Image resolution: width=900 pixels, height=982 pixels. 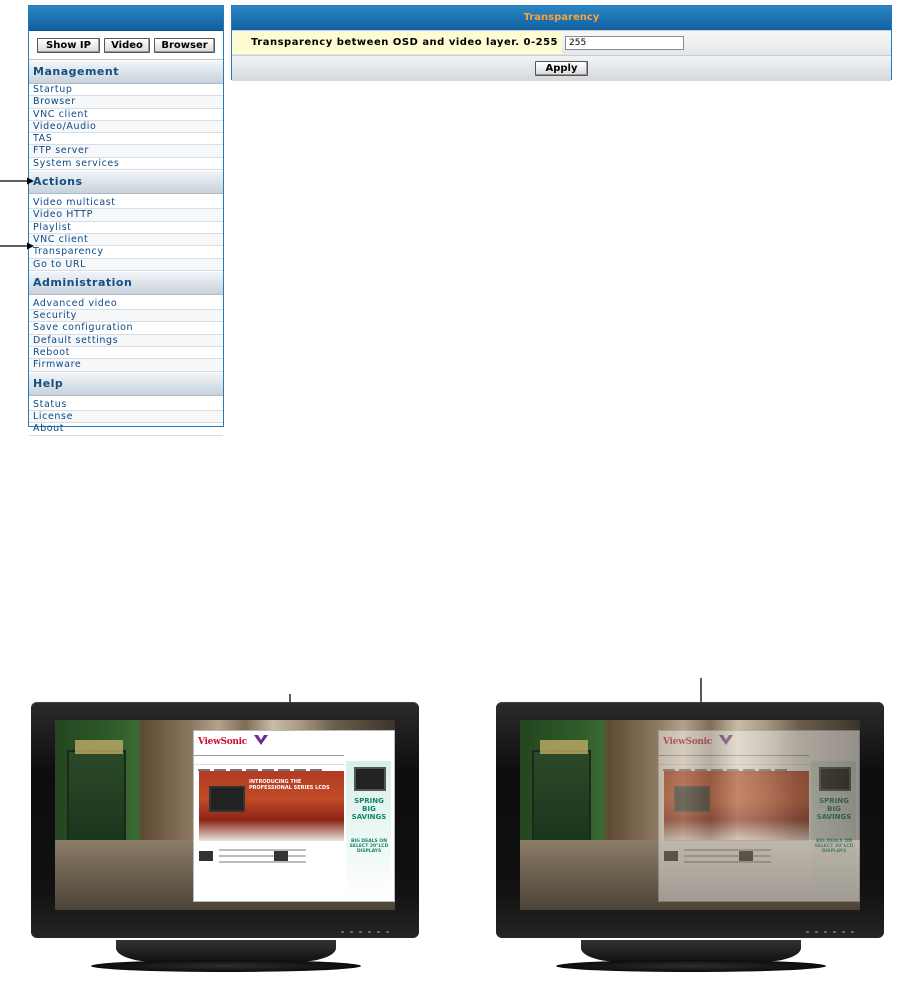 I want to click on apply-button: Apply, so click(x=561, y=68).